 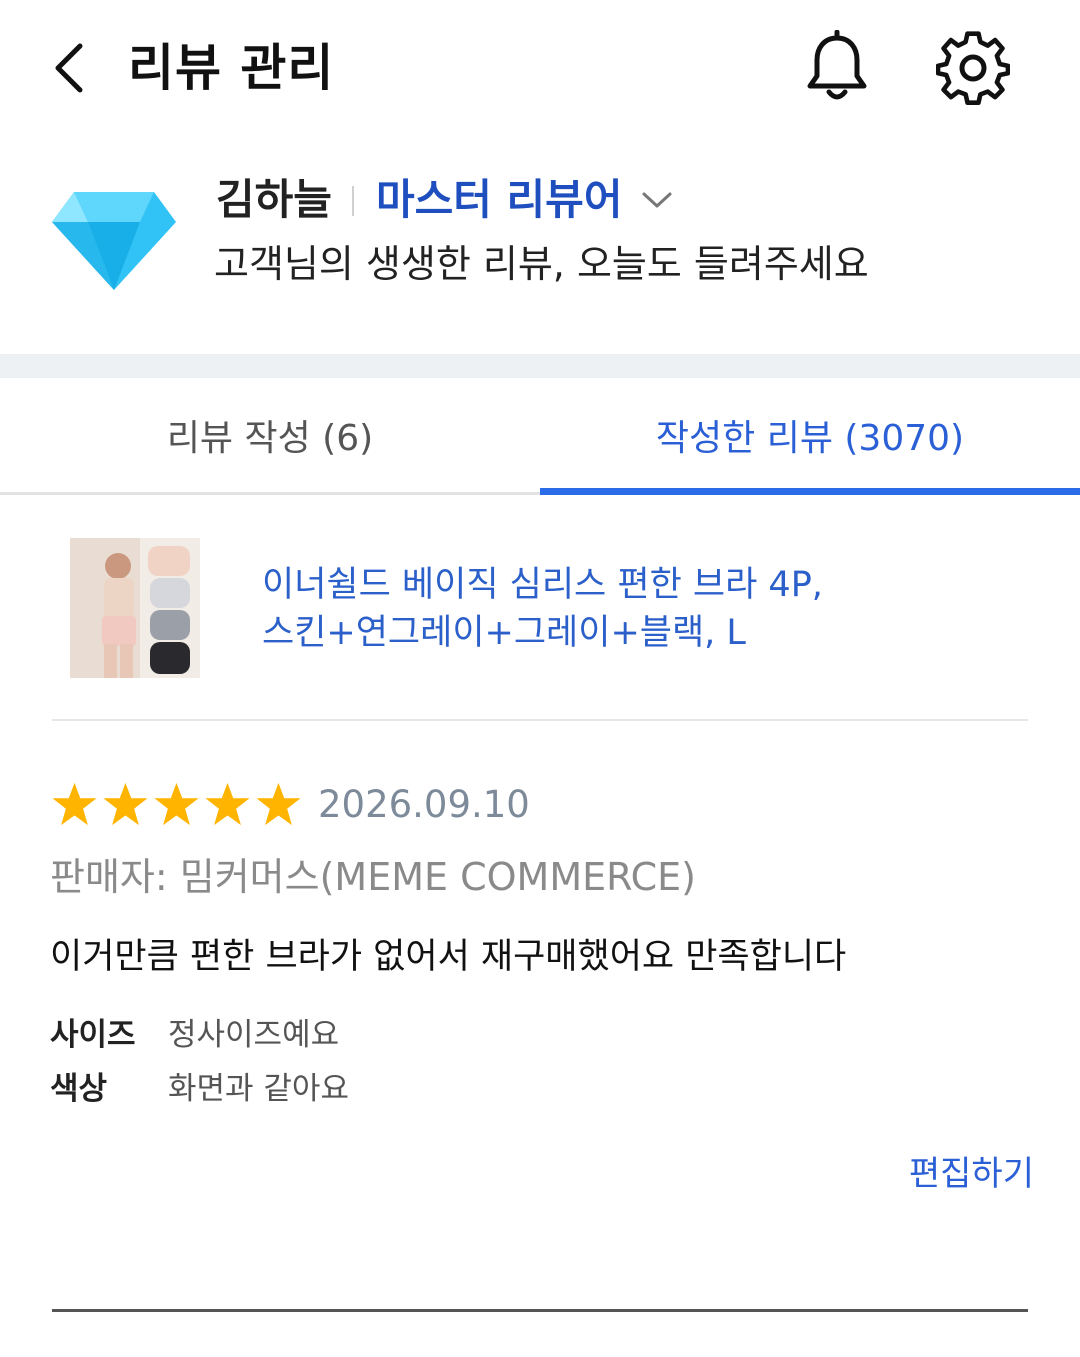 What do you see at coordinates (74, 68) in the screenshot?
I see `back-arrow-icon` at bounding box center [74, 68].